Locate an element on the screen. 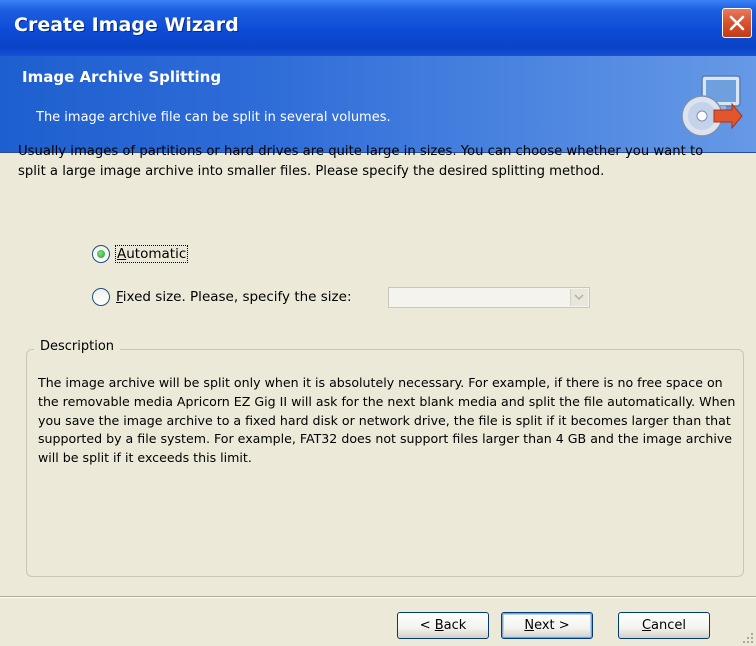 The height and width of the screenshot is (646, 756). title-bar: Create Image Wizard is located at coordinates (378, 28).